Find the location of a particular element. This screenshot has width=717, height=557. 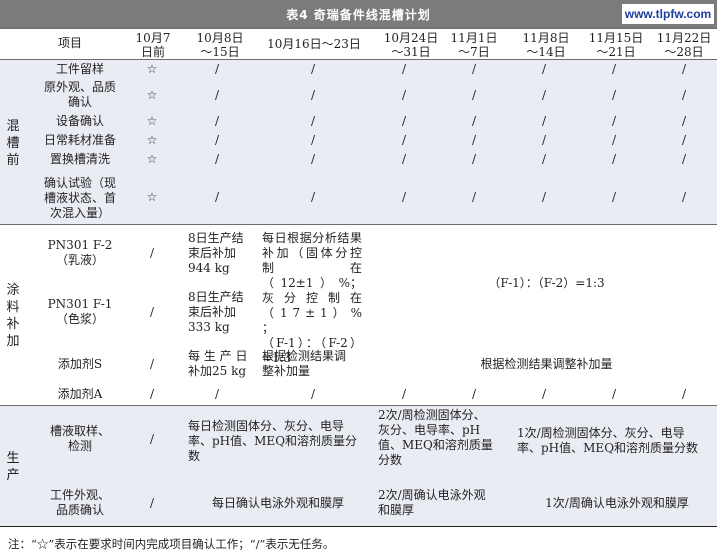

cell-text: 每日检测固体分、灰分、电导 率、pH值、MEQ和溶剂质量分 数 is located at coordinates (273, 441).